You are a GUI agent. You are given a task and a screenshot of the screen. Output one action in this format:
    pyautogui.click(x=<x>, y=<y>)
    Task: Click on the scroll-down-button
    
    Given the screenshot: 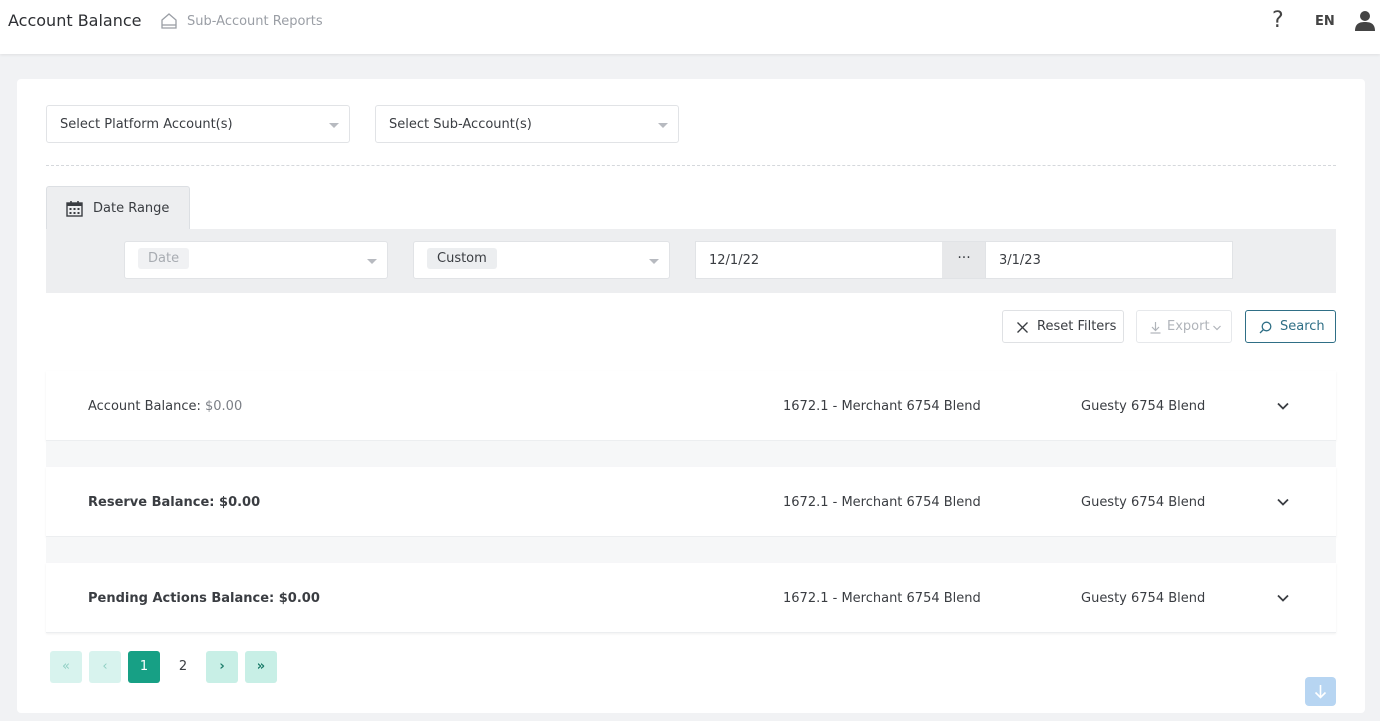 What is the action you would take?
    pyautogui.click(x=1320, y=691)
    